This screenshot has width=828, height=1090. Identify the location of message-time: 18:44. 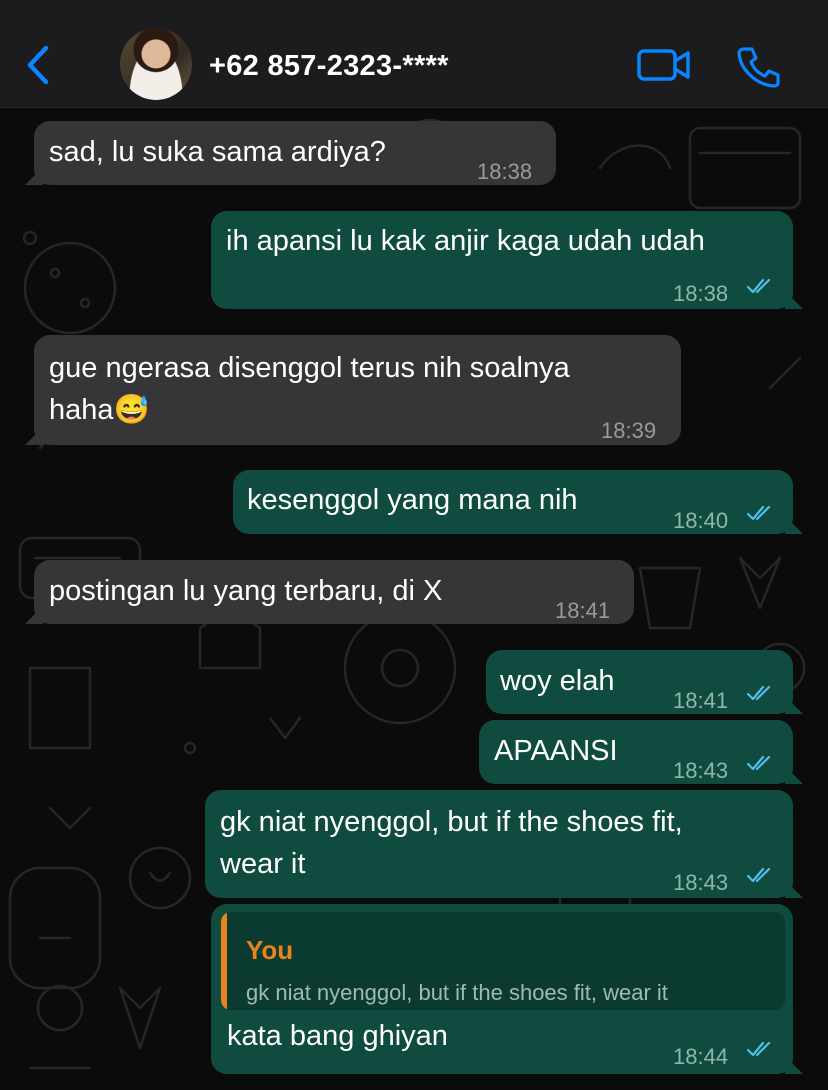
(701, 1056).